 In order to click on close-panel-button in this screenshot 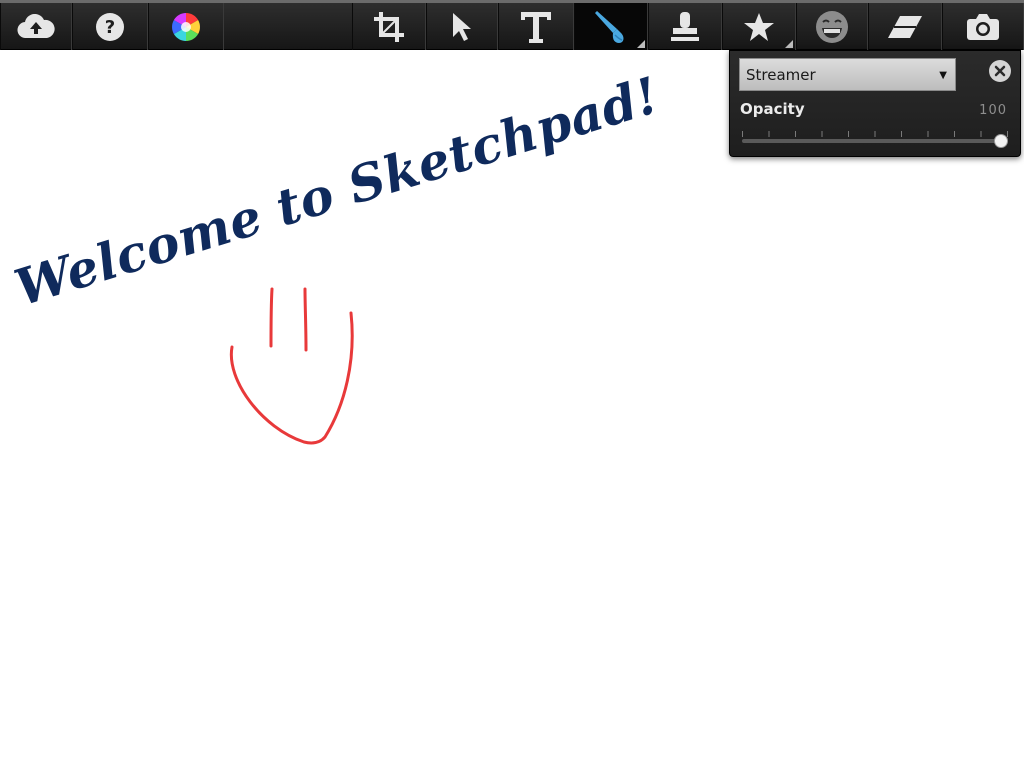, I will do `click(1000, 71)`.